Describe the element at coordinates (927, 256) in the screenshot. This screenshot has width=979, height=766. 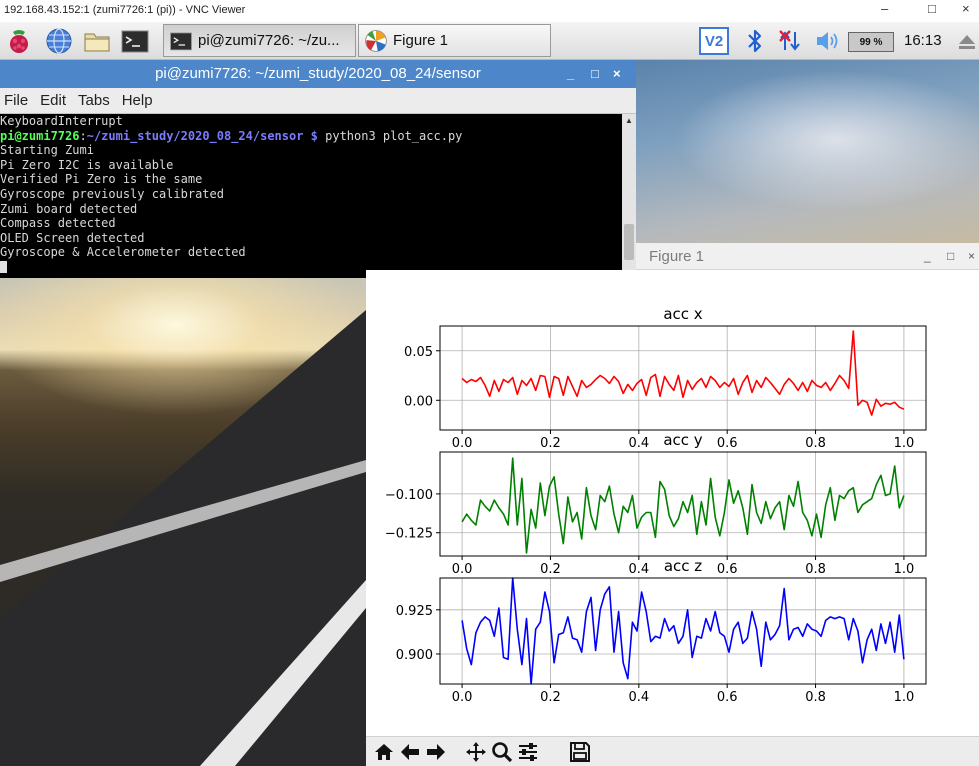
I see `figure-minimize-button: _` at that location.